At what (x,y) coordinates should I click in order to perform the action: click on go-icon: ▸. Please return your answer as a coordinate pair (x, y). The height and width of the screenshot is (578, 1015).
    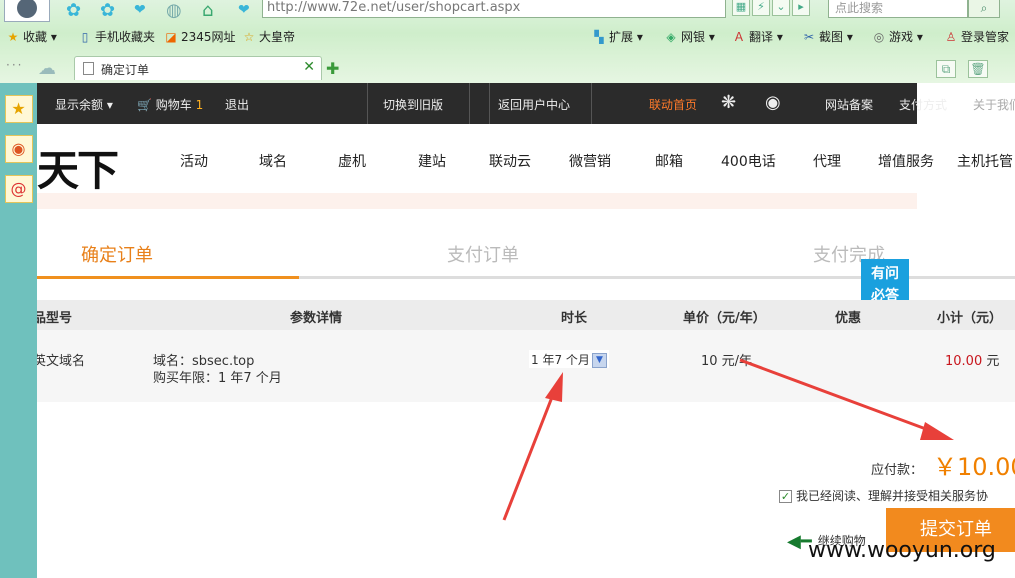
    Looking at the image, I should click on (801, 8).